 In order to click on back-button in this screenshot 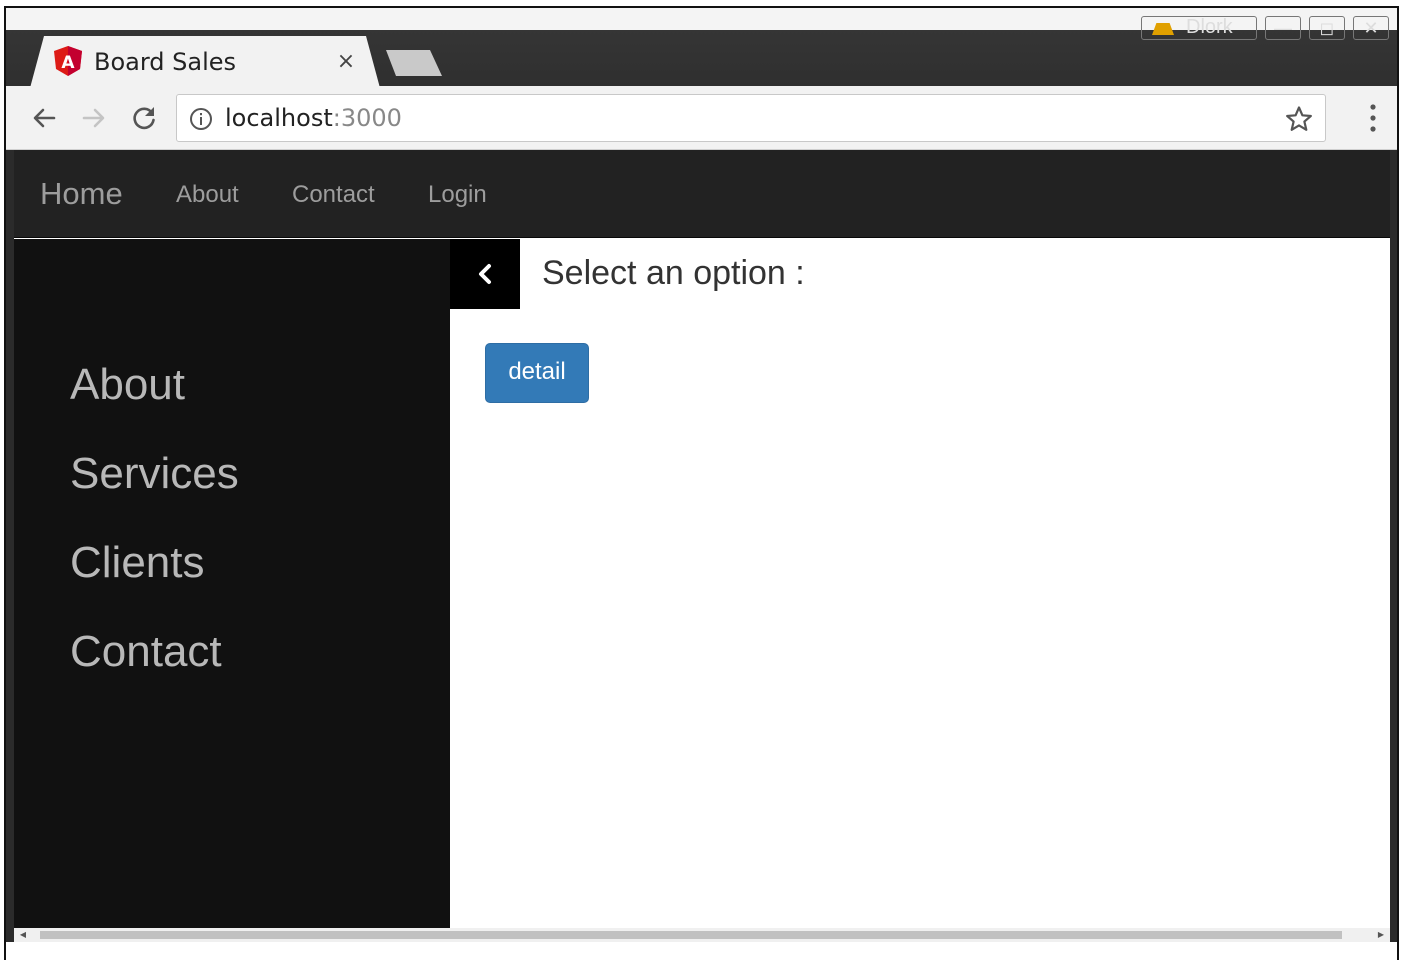, I will do `click(44, 118)`.